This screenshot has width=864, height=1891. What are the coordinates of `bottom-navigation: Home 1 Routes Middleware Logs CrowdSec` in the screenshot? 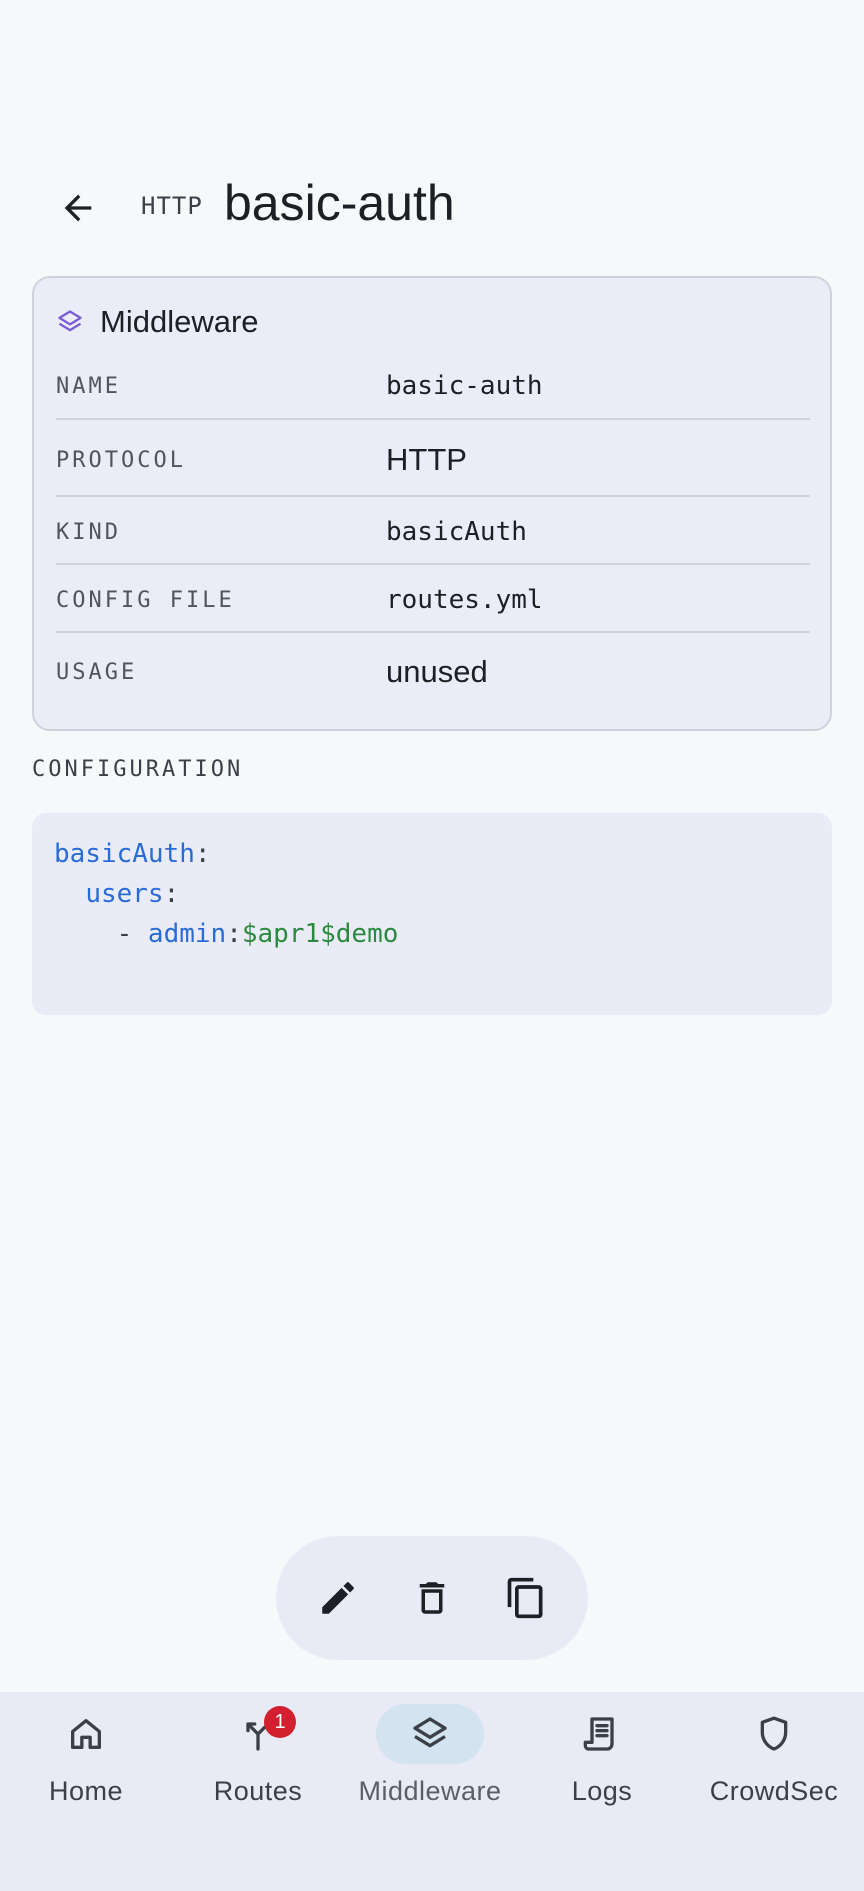 It's located at (432, 1791).